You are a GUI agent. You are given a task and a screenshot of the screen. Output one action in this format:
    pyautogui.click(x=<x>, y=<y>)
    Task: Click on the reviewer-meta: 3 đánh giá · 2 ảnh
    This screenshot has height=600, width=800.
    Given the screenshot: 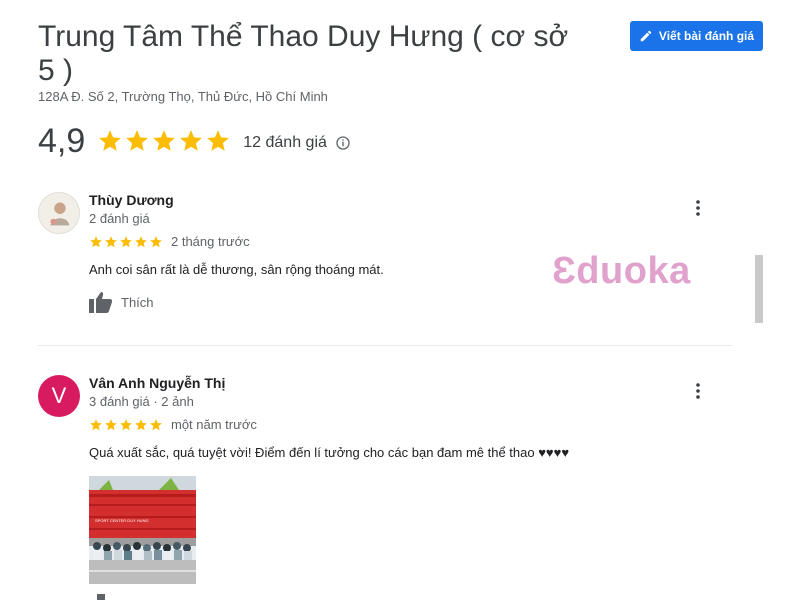 What is the action you would take?
    pyautogui.click(x=141, y=401)
    